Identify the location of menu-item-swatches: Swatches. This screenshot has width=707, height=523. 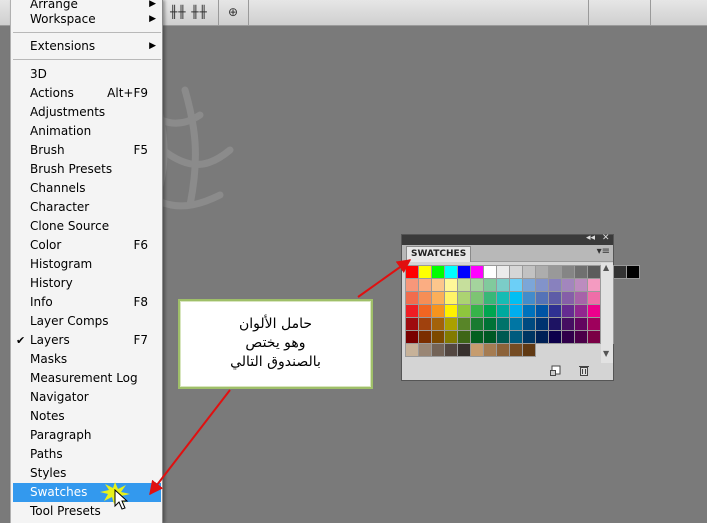
(87, 492).